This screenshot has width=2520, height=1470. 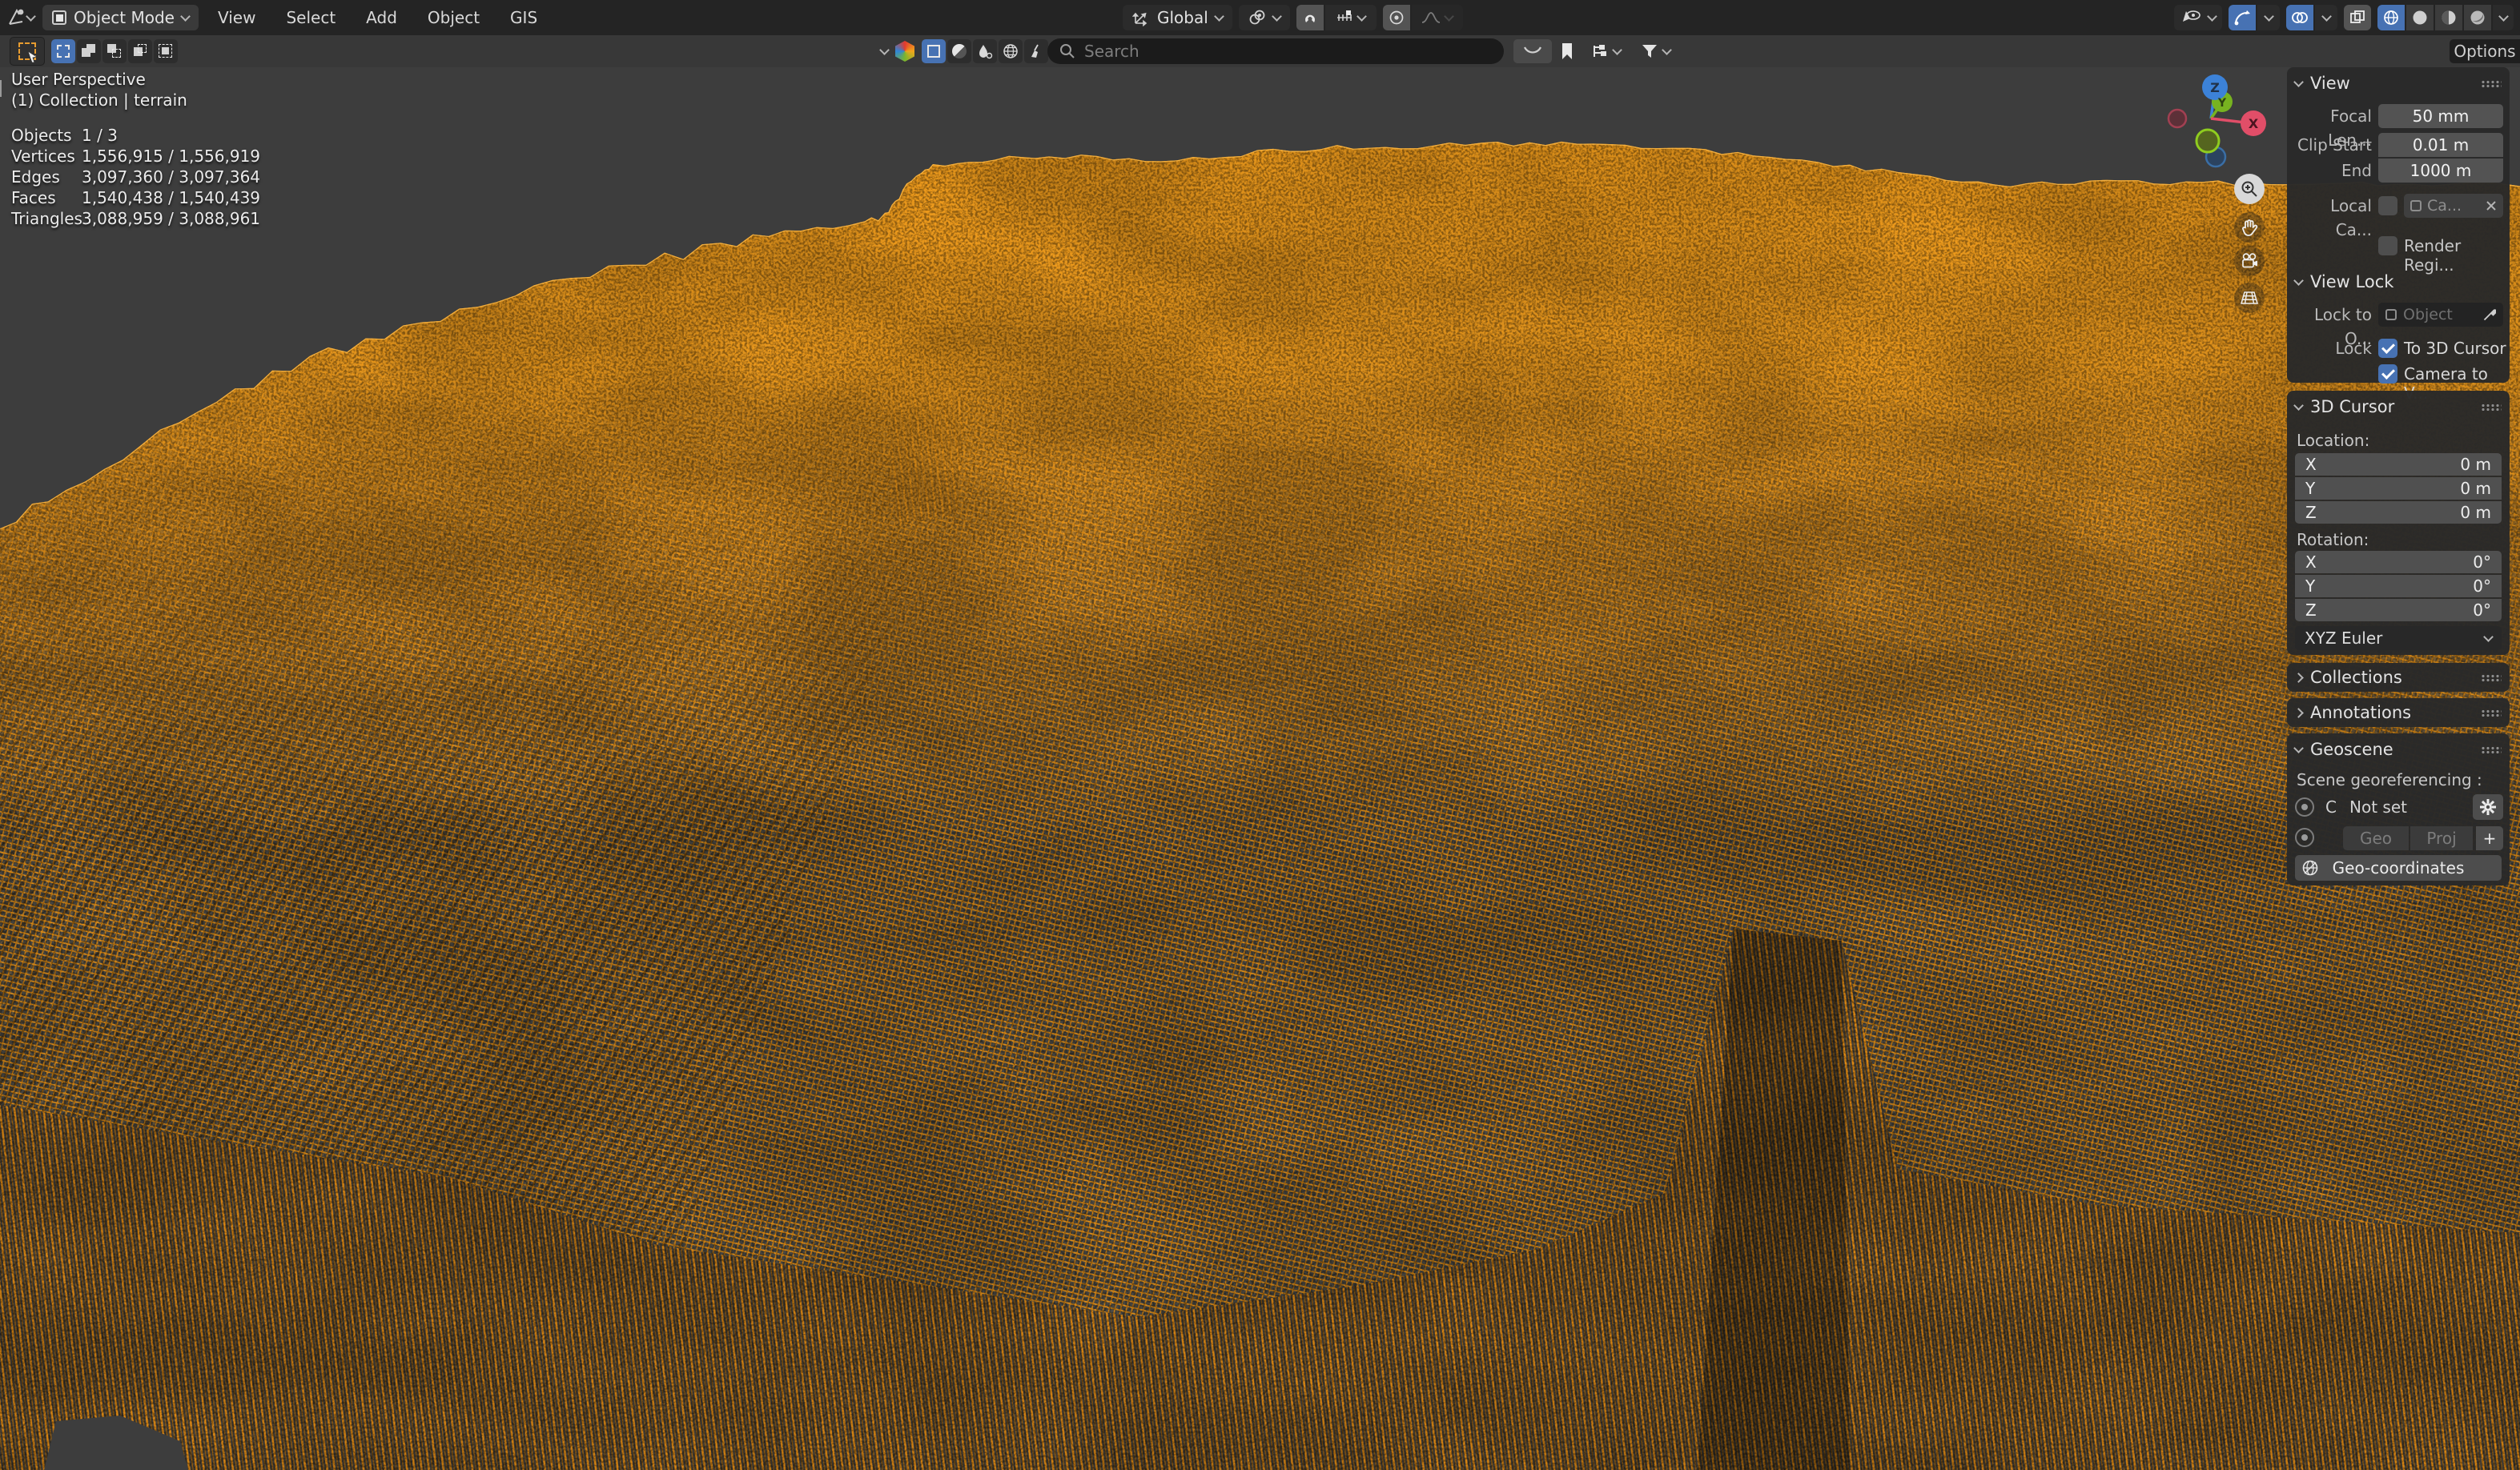 I want to click on editor-type-icon, so click(x=16, y=17).